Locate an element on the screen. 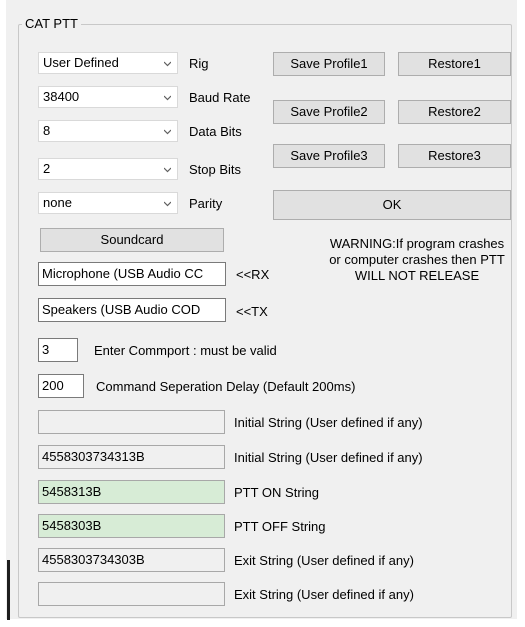 The height and width of the screenshot is (627, 525). data-bits-label: Data Bits is located at coordinates (215, 131).